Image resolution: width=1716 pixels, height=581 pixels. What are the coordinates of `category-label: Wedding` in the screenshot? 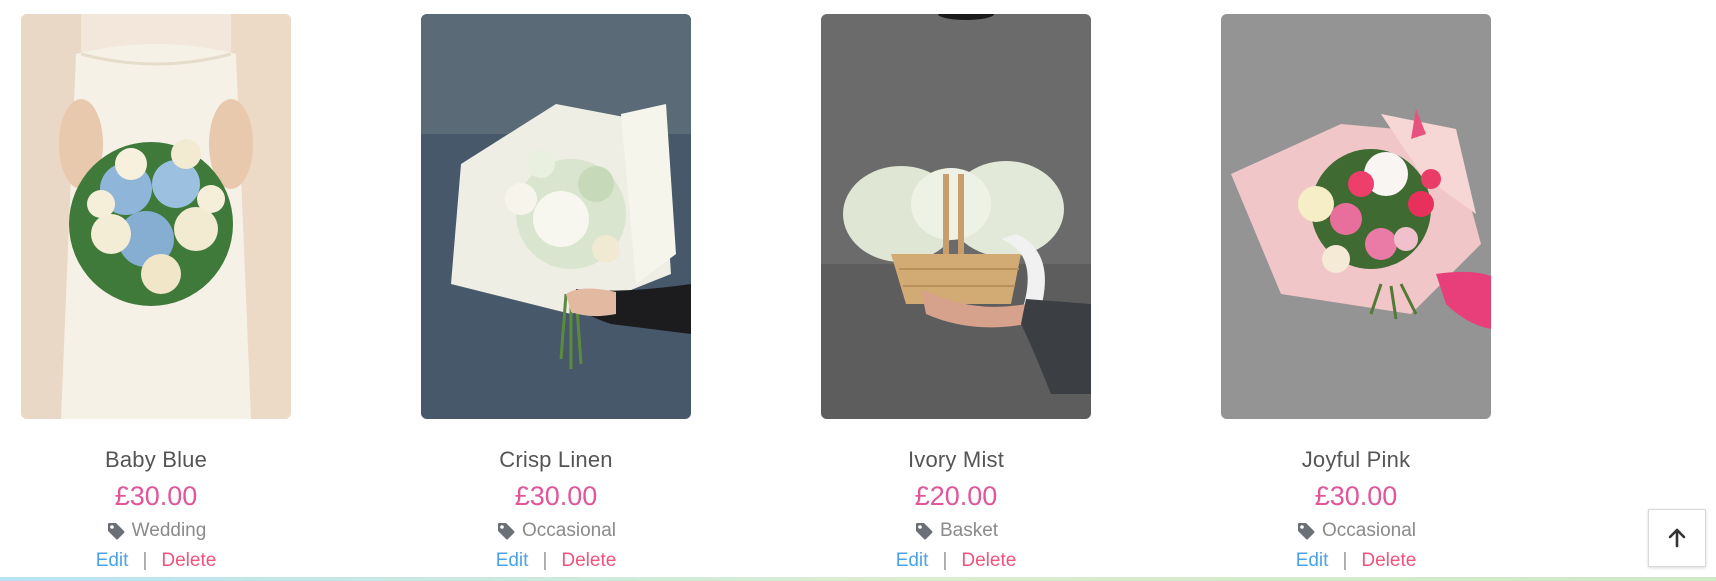 It's located at (169, 530).